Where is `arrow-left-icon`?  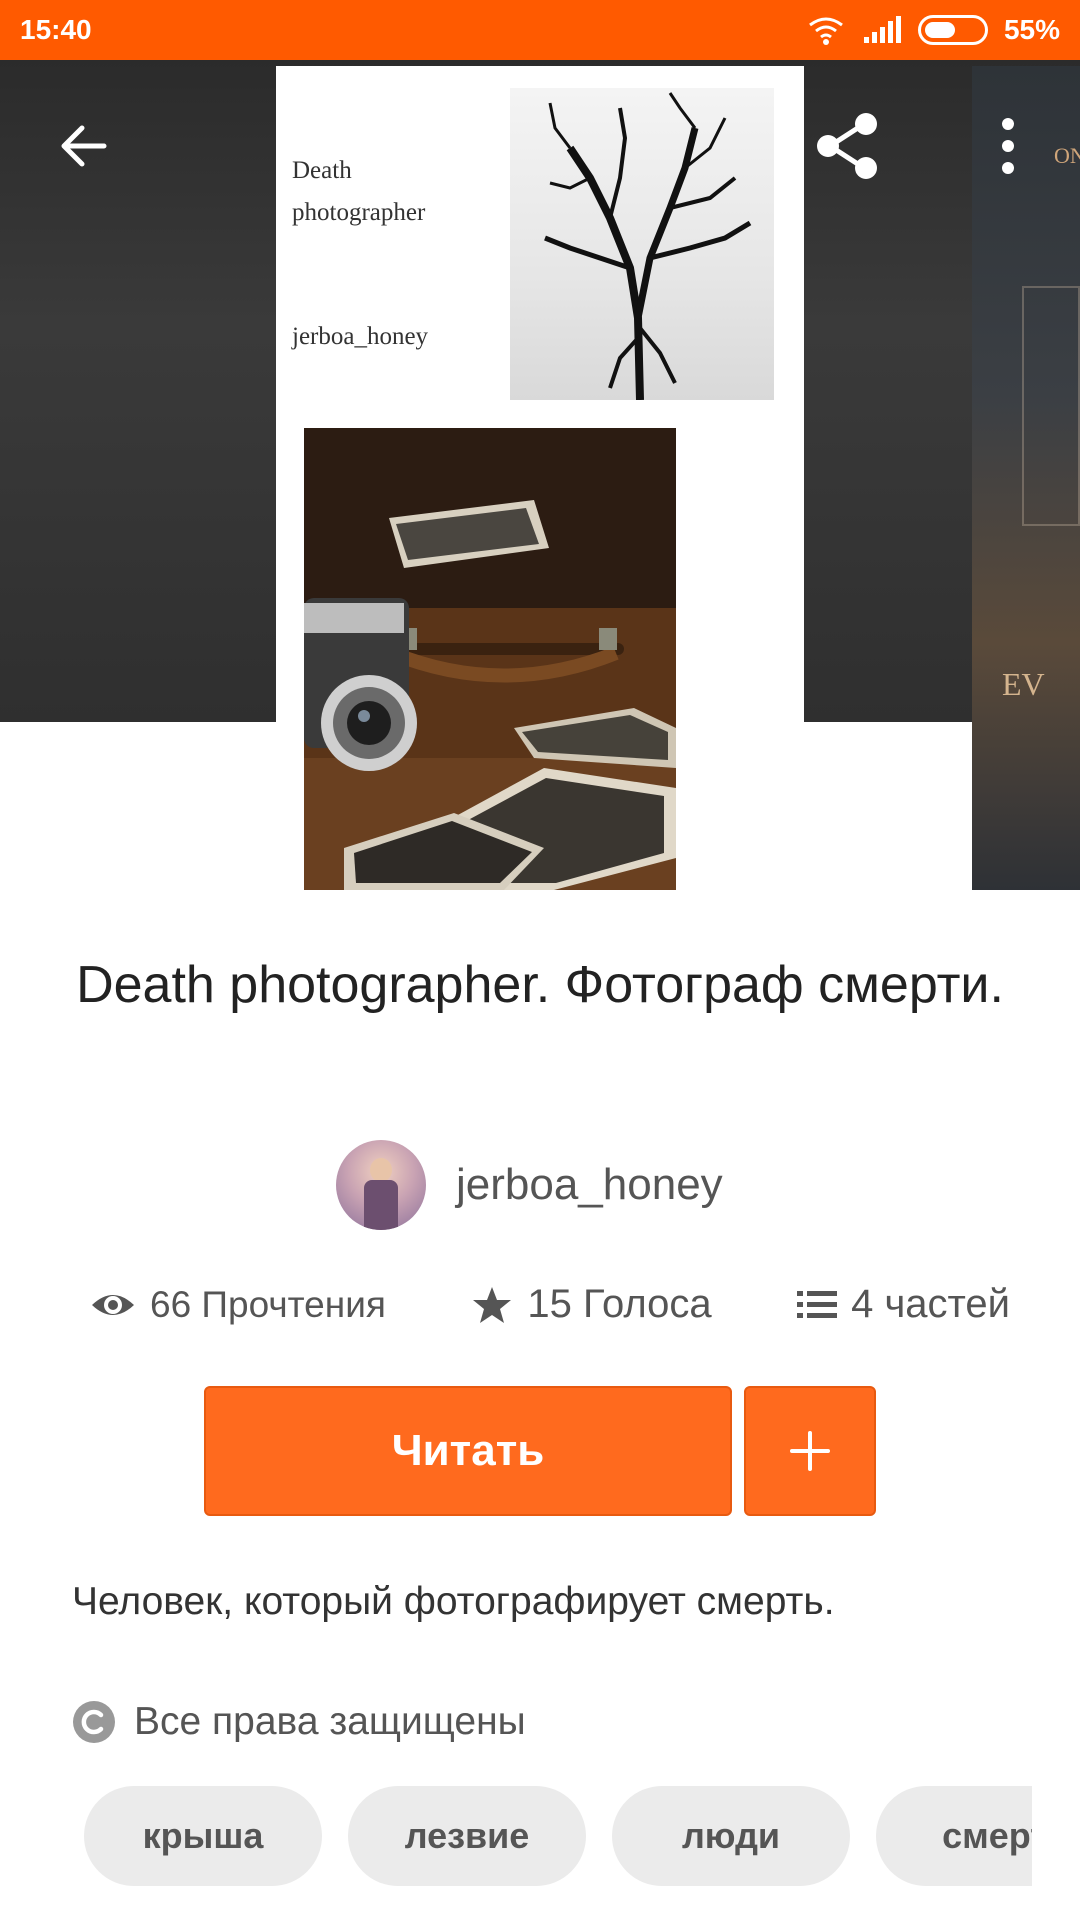 arrow-left-icon is located at coordinates (84, 146).